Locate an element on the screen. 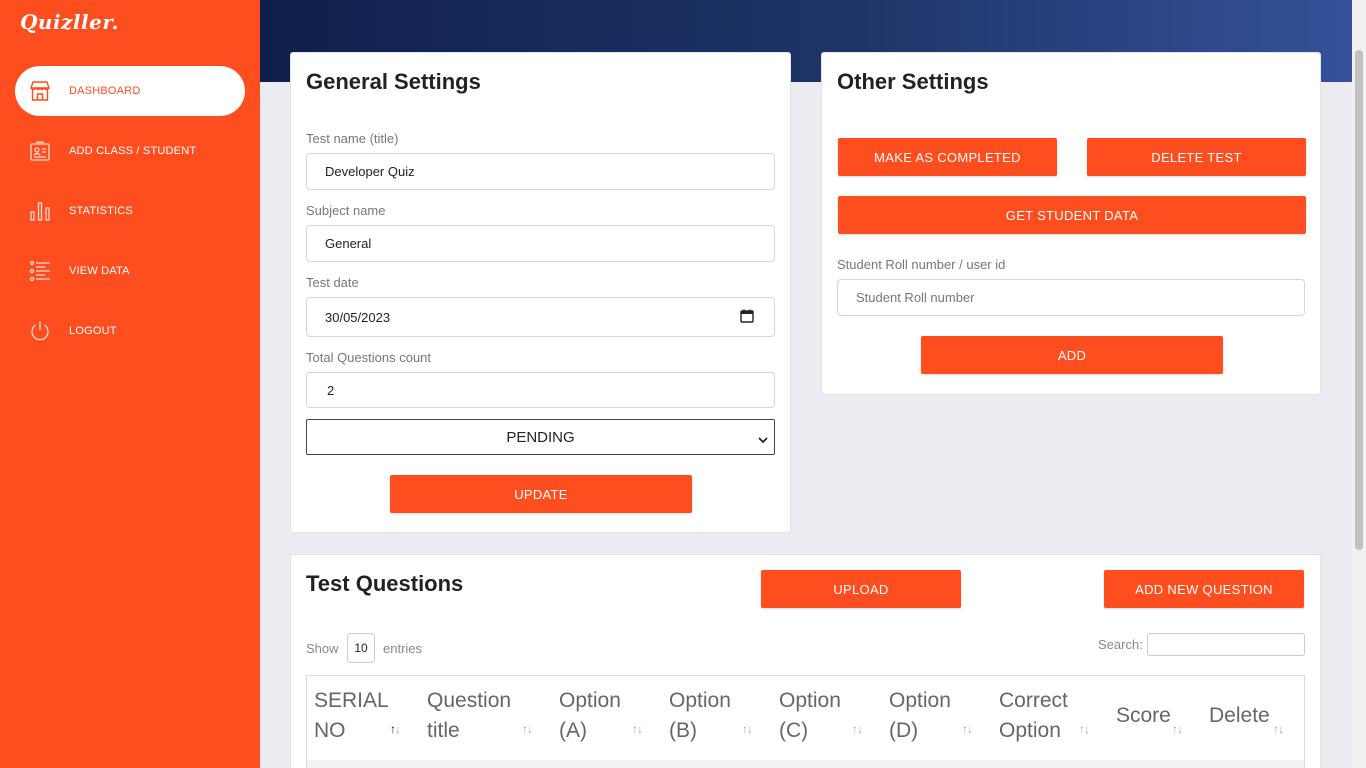 Image resolution: width=1366 pixels, height=768 pixels. app-logo: Quizller. is located at coordinates (69, 22).